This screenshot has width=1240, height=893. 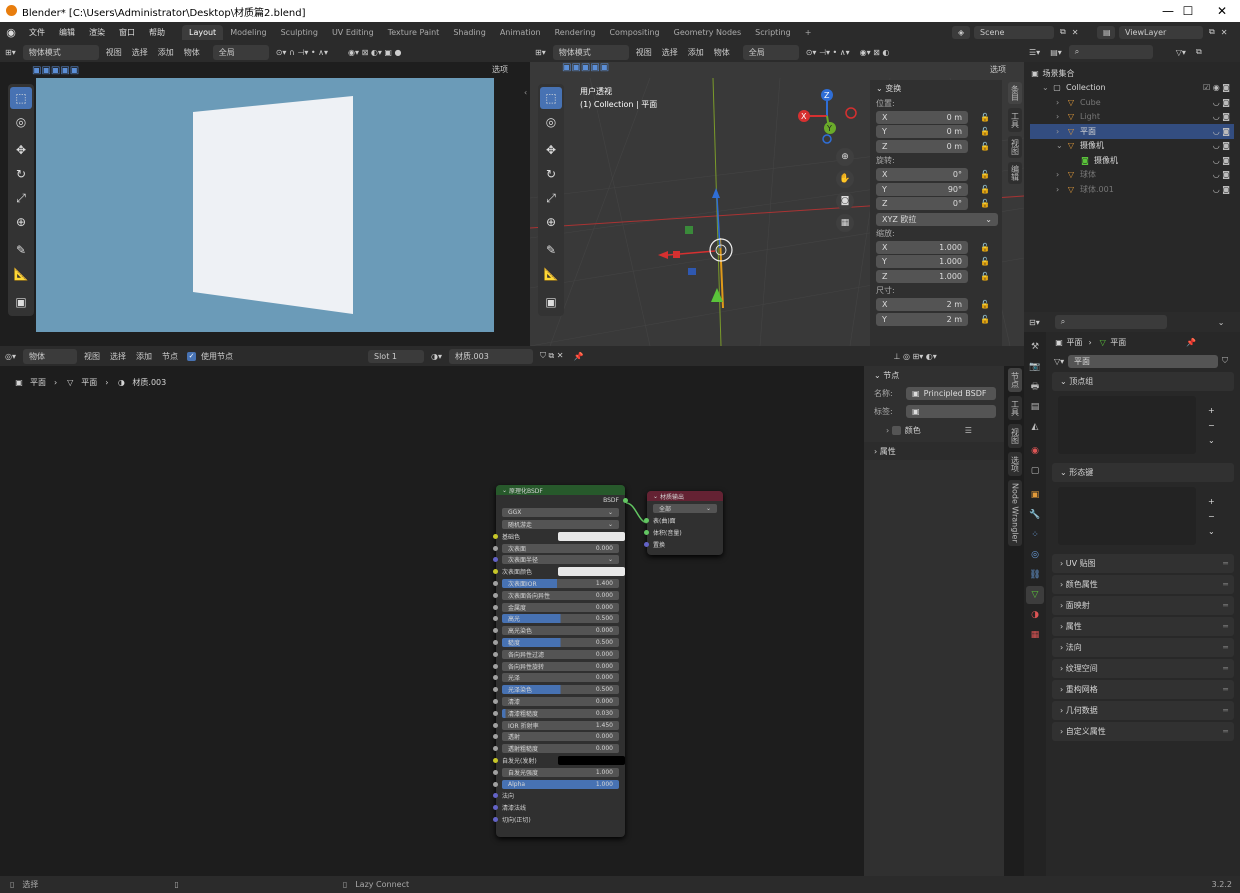 I want to click on side-tab-0: 条目, so click(x=1015, y=93).